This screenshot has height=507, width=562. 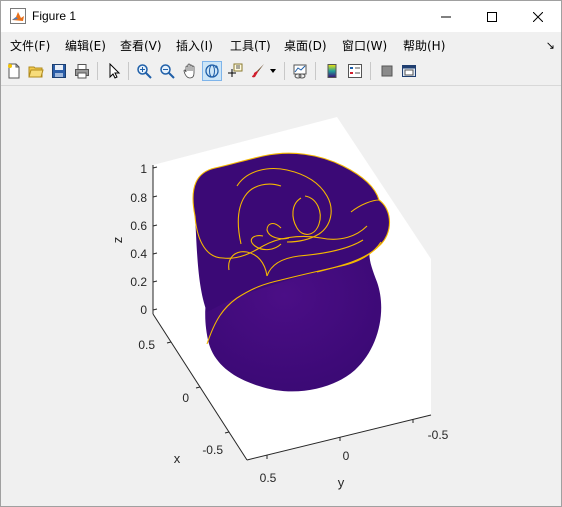 What do you see at coordinates (364, 45) in the screenshot?
I see `menu-window: 窗口(W)` at bounding box center [364, 45].